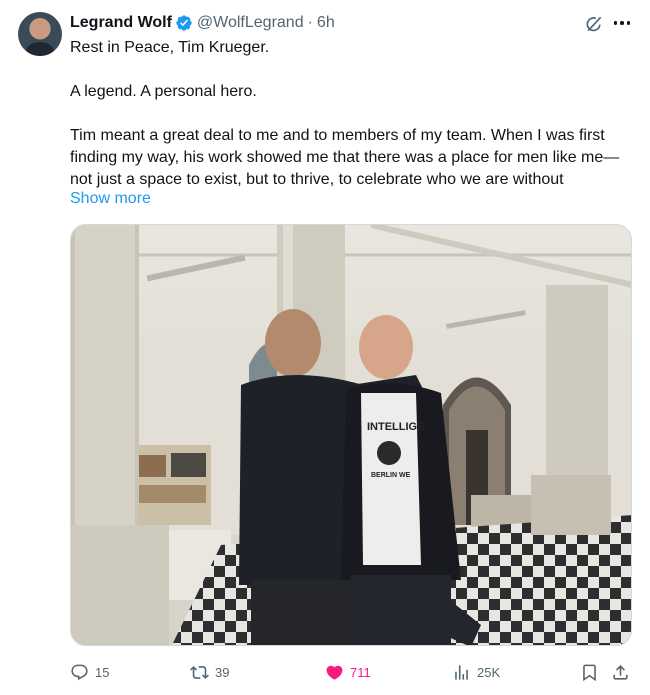  I want to click on bookmark-button, so click(592, 672).